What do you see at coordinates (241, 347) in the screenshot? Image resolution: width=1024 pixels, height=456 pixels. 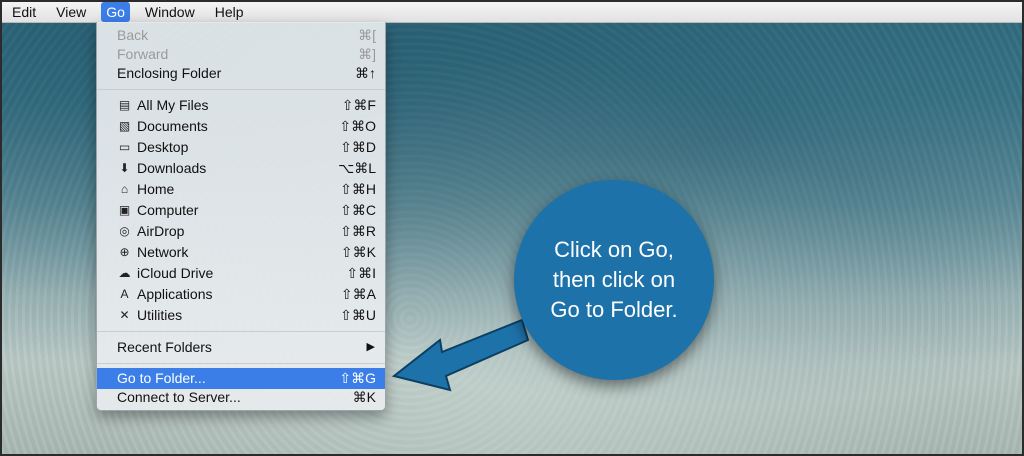 I see `menu-item-recent-folders: Recent Folders ▶` at bounding box center [241, 347].